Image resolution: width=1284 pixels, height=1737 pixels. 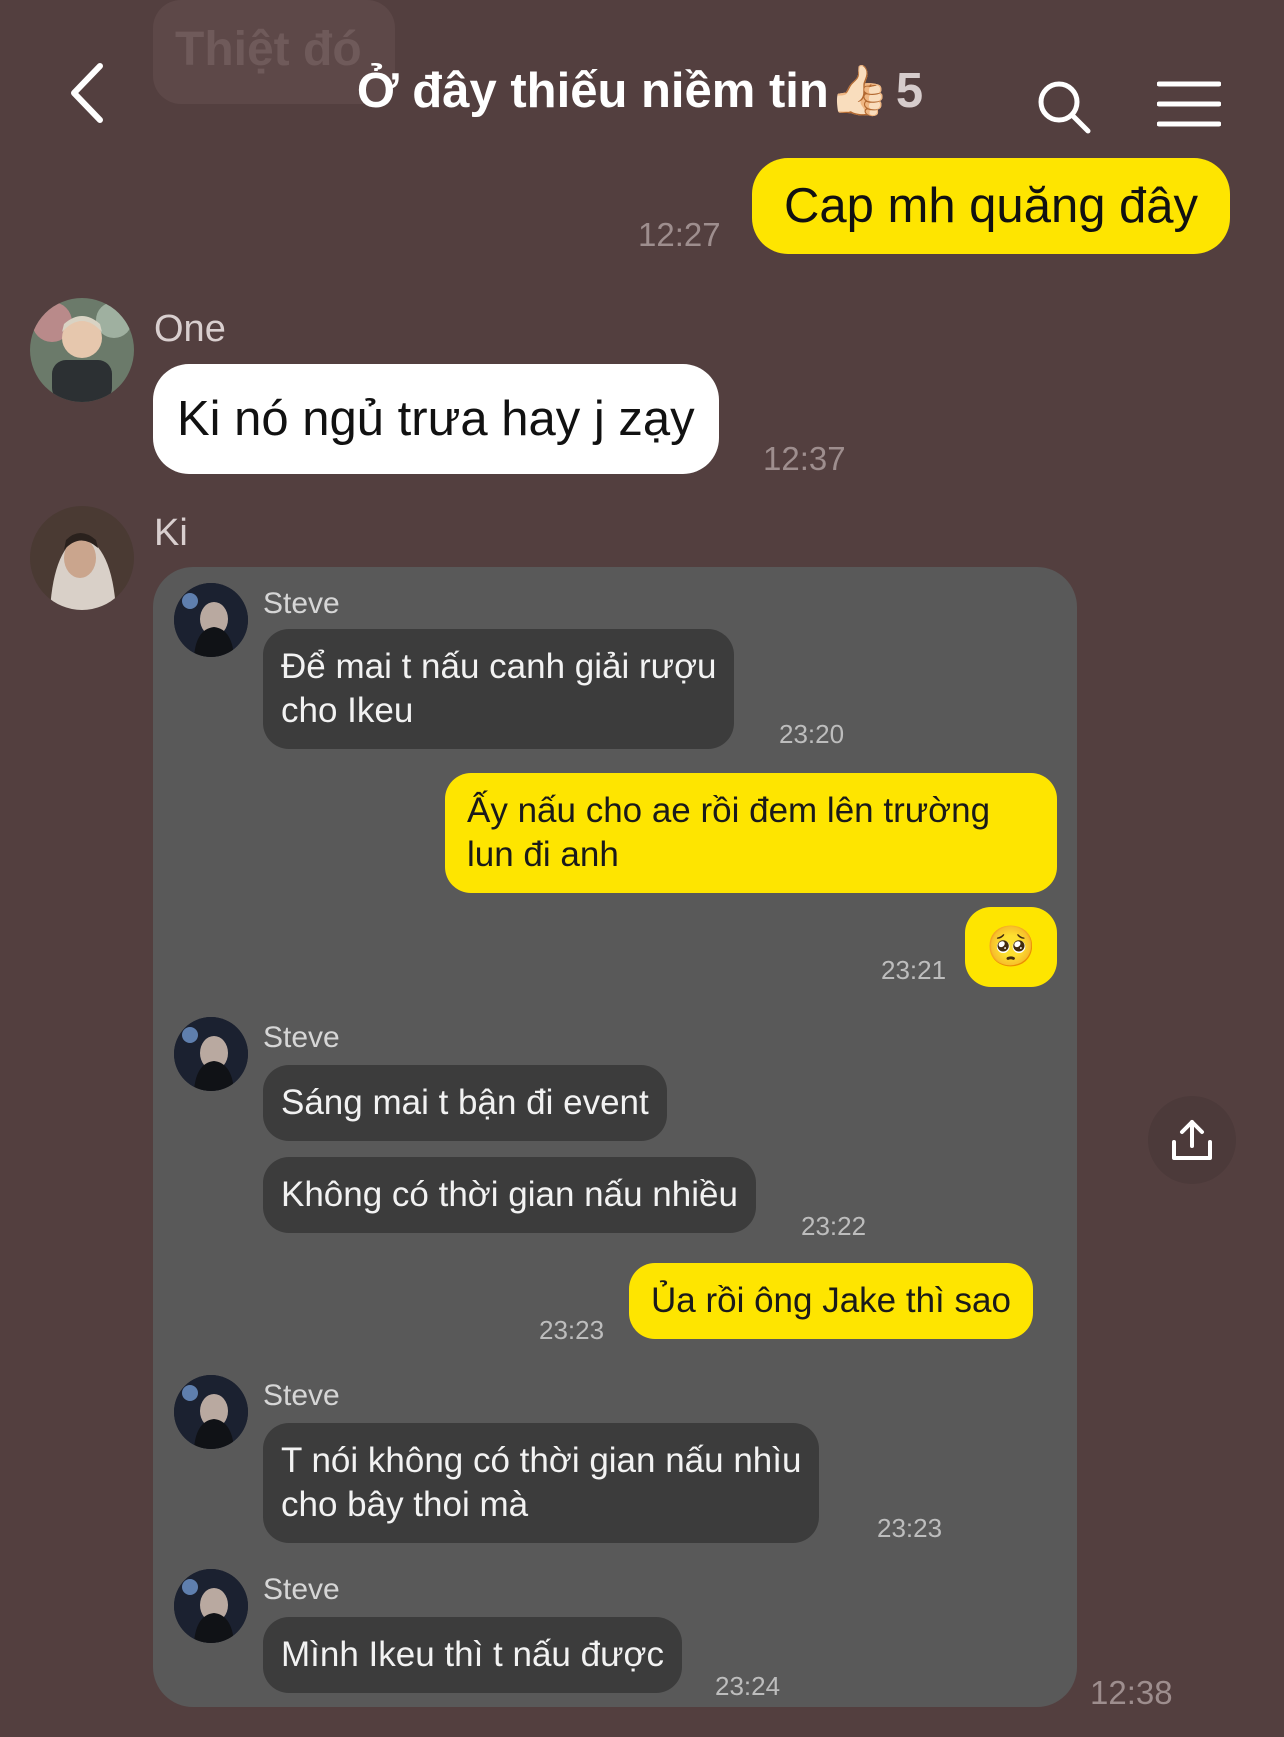 I want to click on back-arrow-icon, so click(x=87, y=93).